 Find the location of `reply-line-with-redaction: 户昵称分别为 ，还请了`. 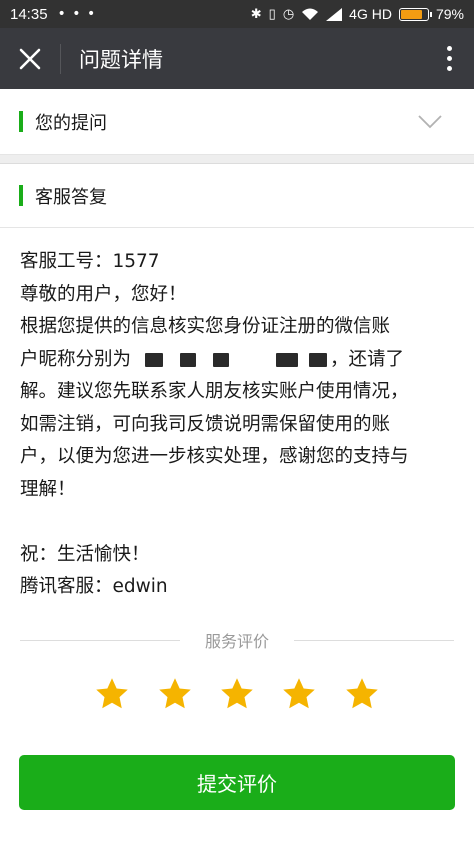

reply-line-with-redaction: 户昵称分别为 ，还请了 is located at coordinates (240, 360).